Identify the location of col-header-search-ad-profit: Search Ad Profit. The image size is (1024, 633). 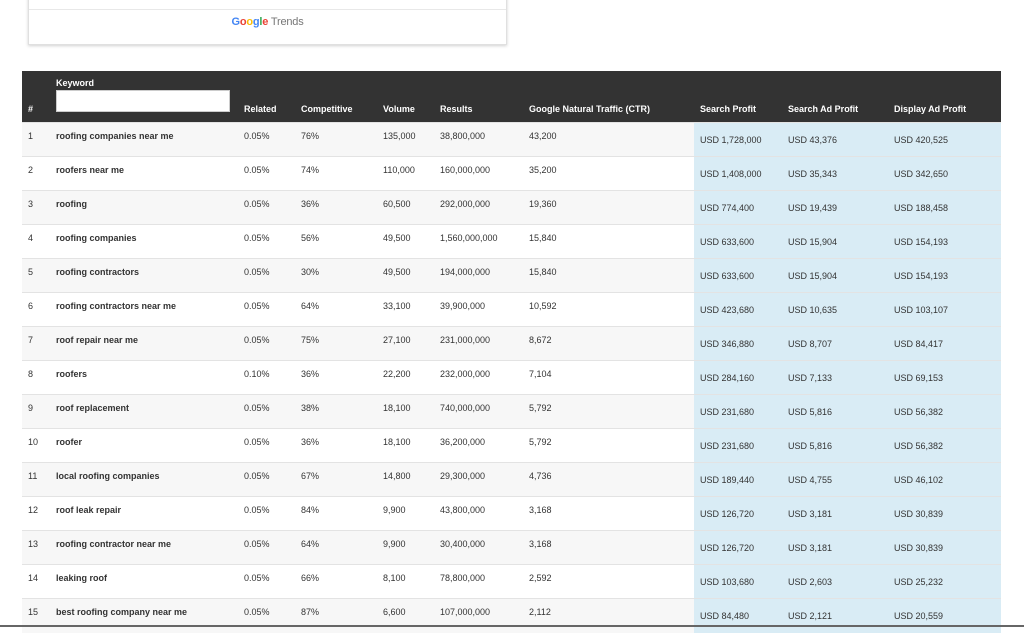
(841, 97).